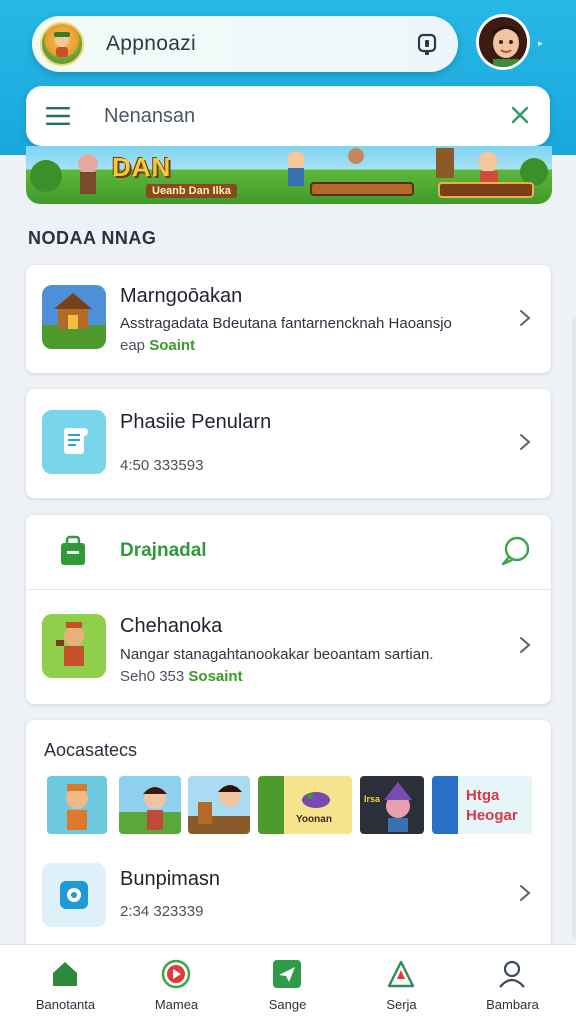  I want to click on associate-thumbnail: Htga Heogar, so click(482, 805).